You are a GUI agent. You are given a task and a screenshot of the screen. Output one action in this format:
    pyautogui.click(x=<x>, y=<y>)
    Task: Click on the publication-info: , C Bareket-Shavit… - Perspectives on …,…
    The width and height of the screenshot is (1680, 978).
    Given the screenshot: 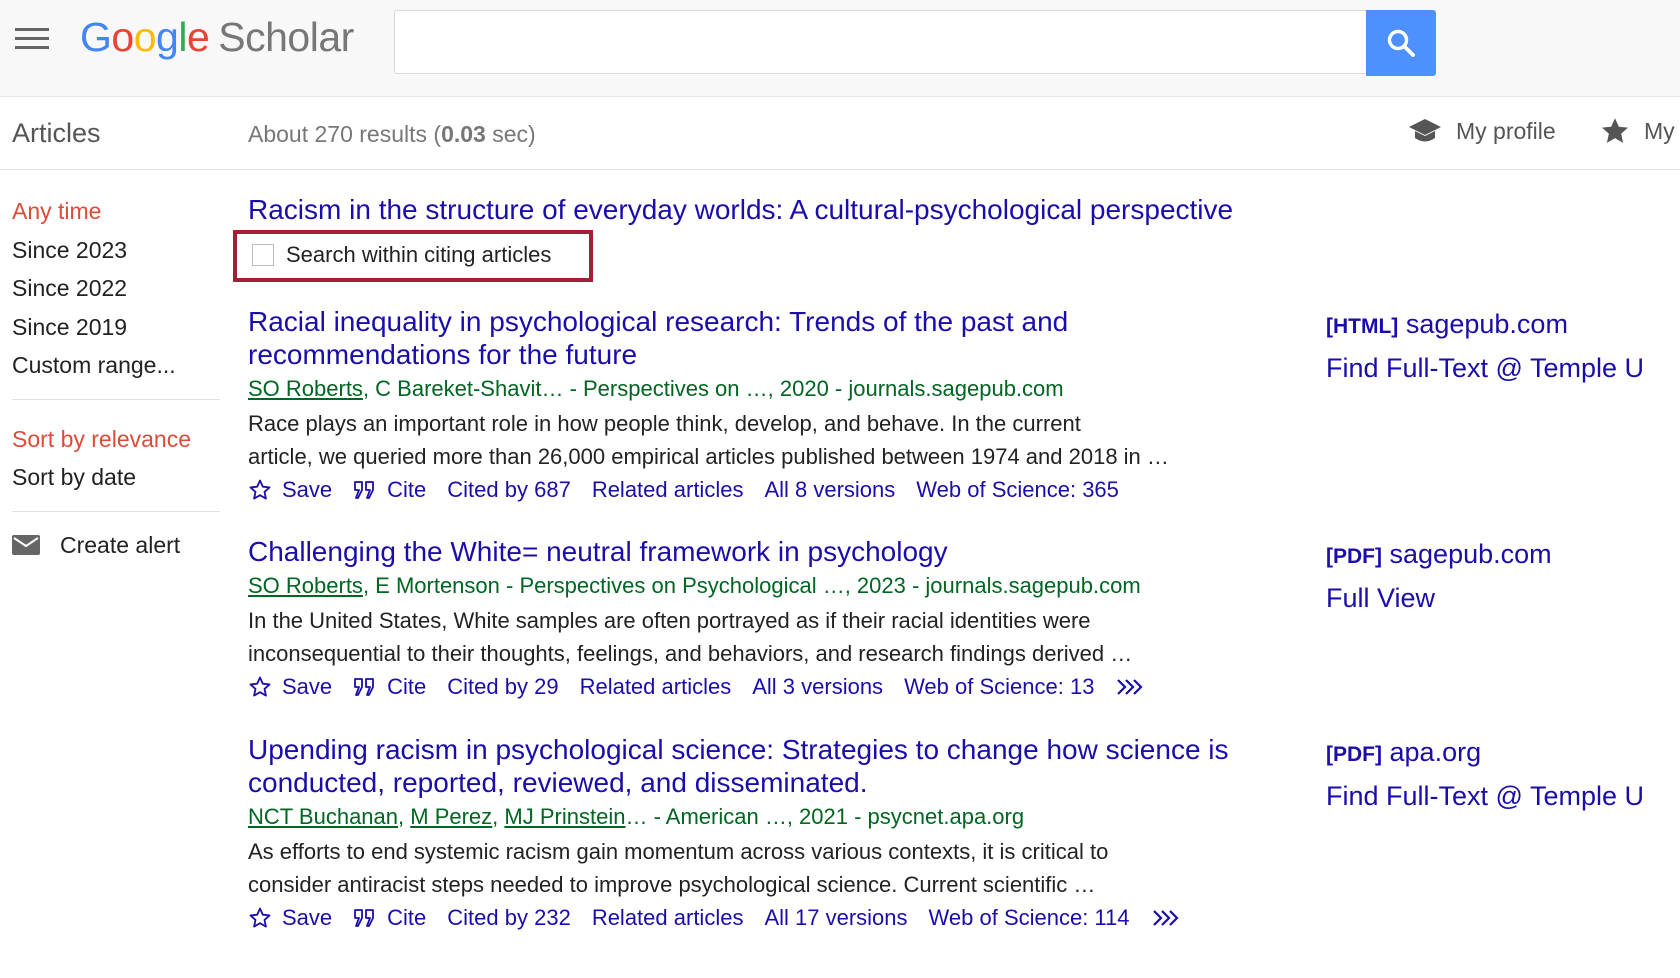 What is the action you would take?
    pyautogui.click(x=713, y=388)
    